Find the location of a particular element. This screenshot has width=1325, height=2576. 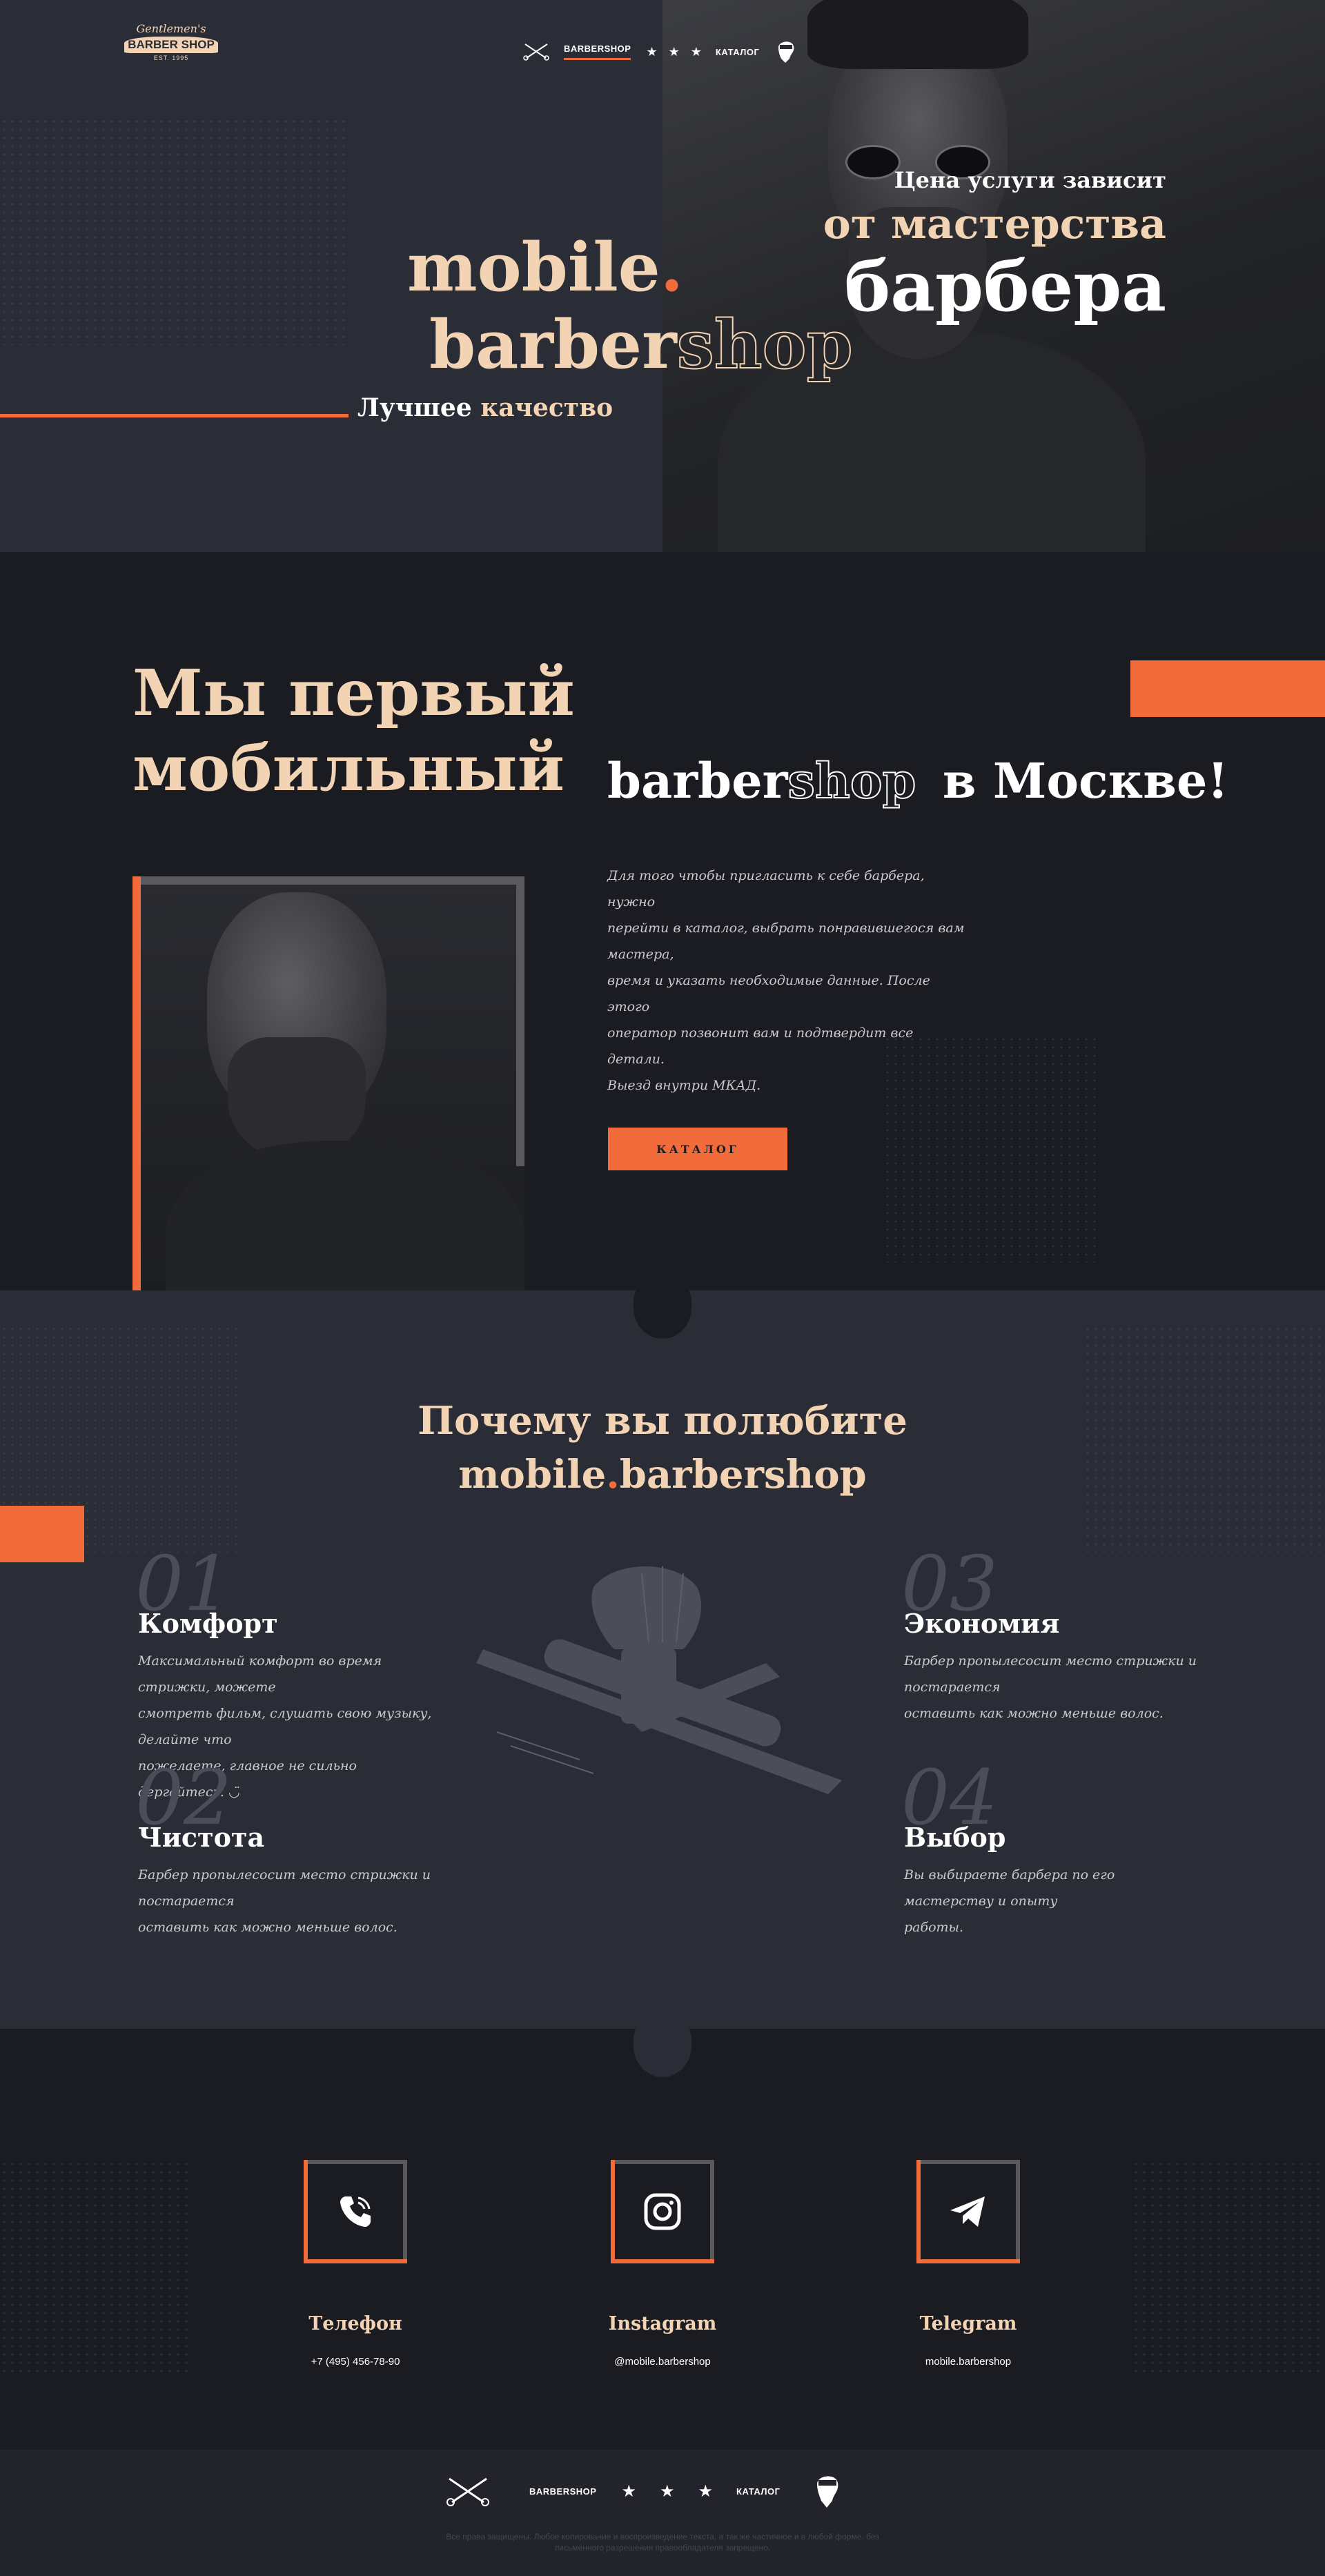

nav-link-barbershop: BARBERSHOP is located at coordinates (597, 51).